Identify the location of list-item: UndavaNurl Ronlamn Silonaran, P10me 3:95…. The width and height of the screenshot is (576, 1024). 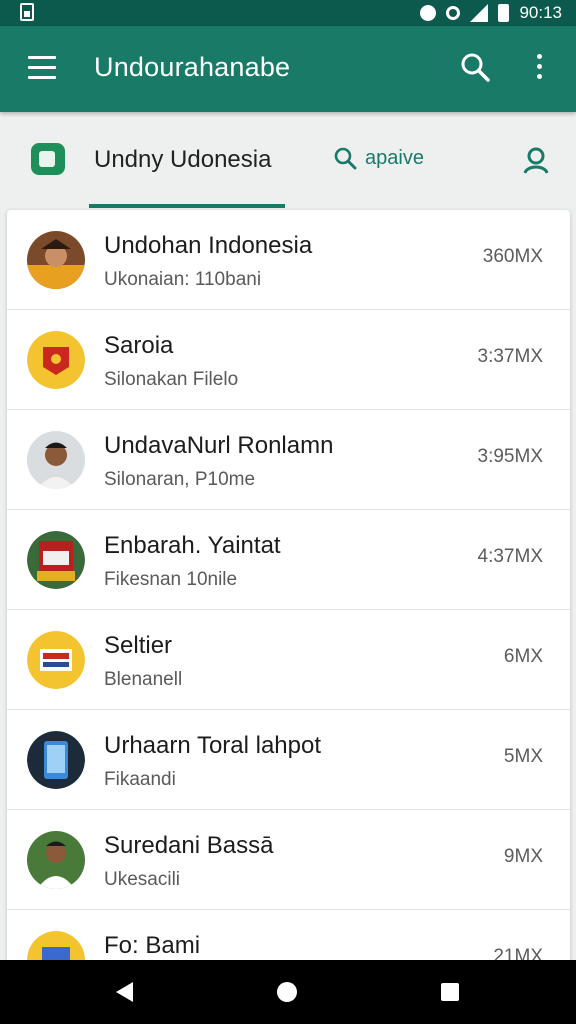
(288, 460).